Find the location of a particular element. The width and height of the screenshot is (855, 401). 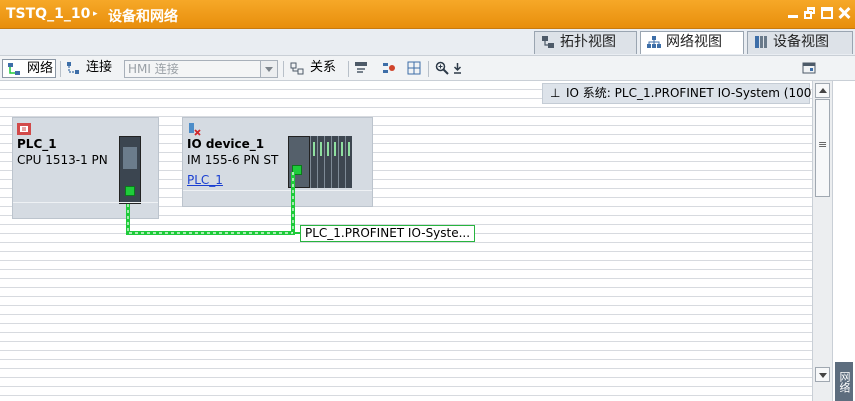

io-device: IO device_1 IM 155-6 PN ST PLC_1 is located at coordinates (277, 162).